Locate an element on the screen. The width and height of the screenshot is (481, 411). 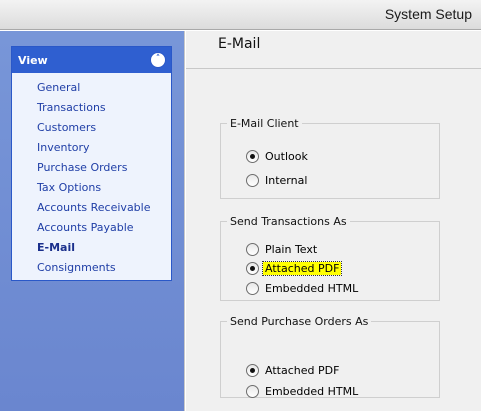
radio-po-attached-pdf: Attached PDF is located at coordinates (293, 370).